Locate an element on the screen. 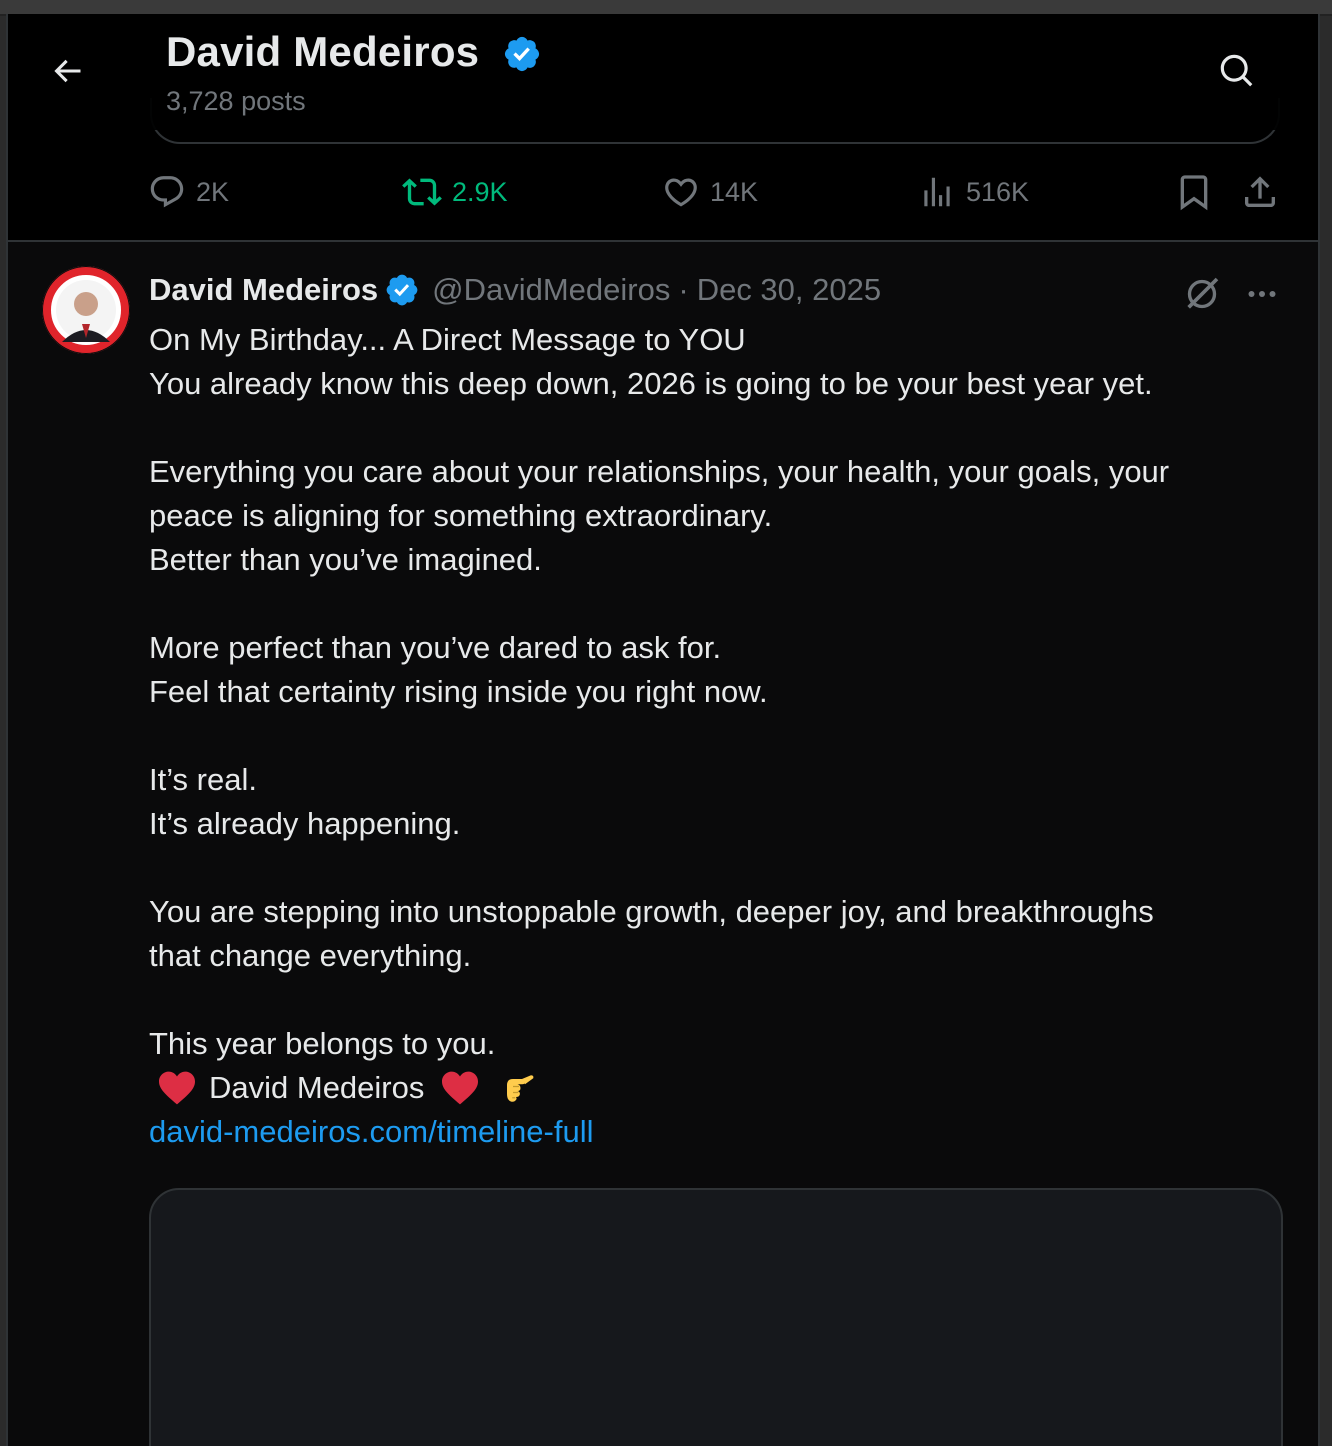 This screenshot has height=1446, width=1332. share-button is located at coordinates (1260, 192).